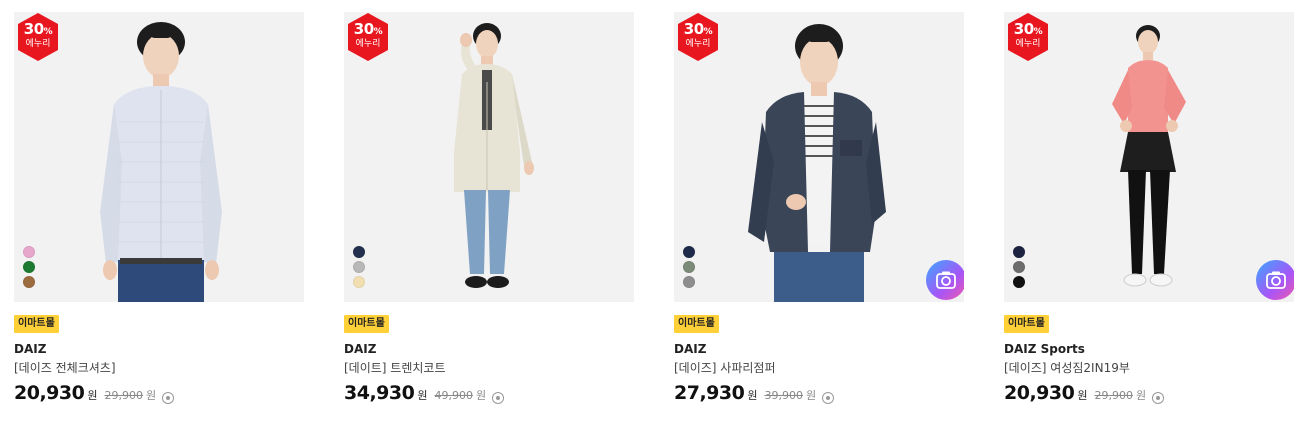 The height and width of the screenshot is (430, 1298). What do you see at coordinates (379, 393) in the screenshot?
I see `sale-price: 34,930` at bounding box center [379, 393].